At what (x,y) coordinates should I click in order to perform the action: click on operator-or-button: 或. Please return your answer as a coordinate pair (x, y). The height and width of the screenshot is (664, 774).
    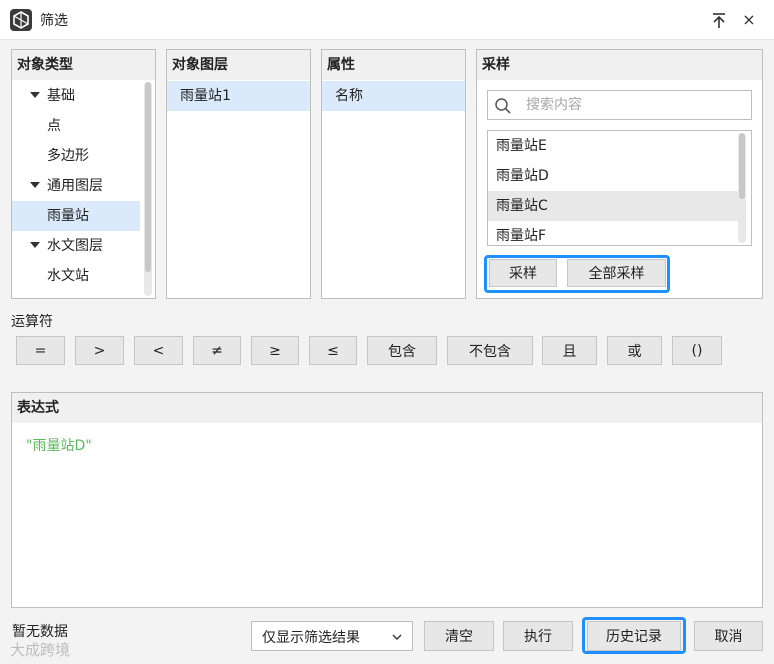
    Looking at the image, I should click on (634, 350).